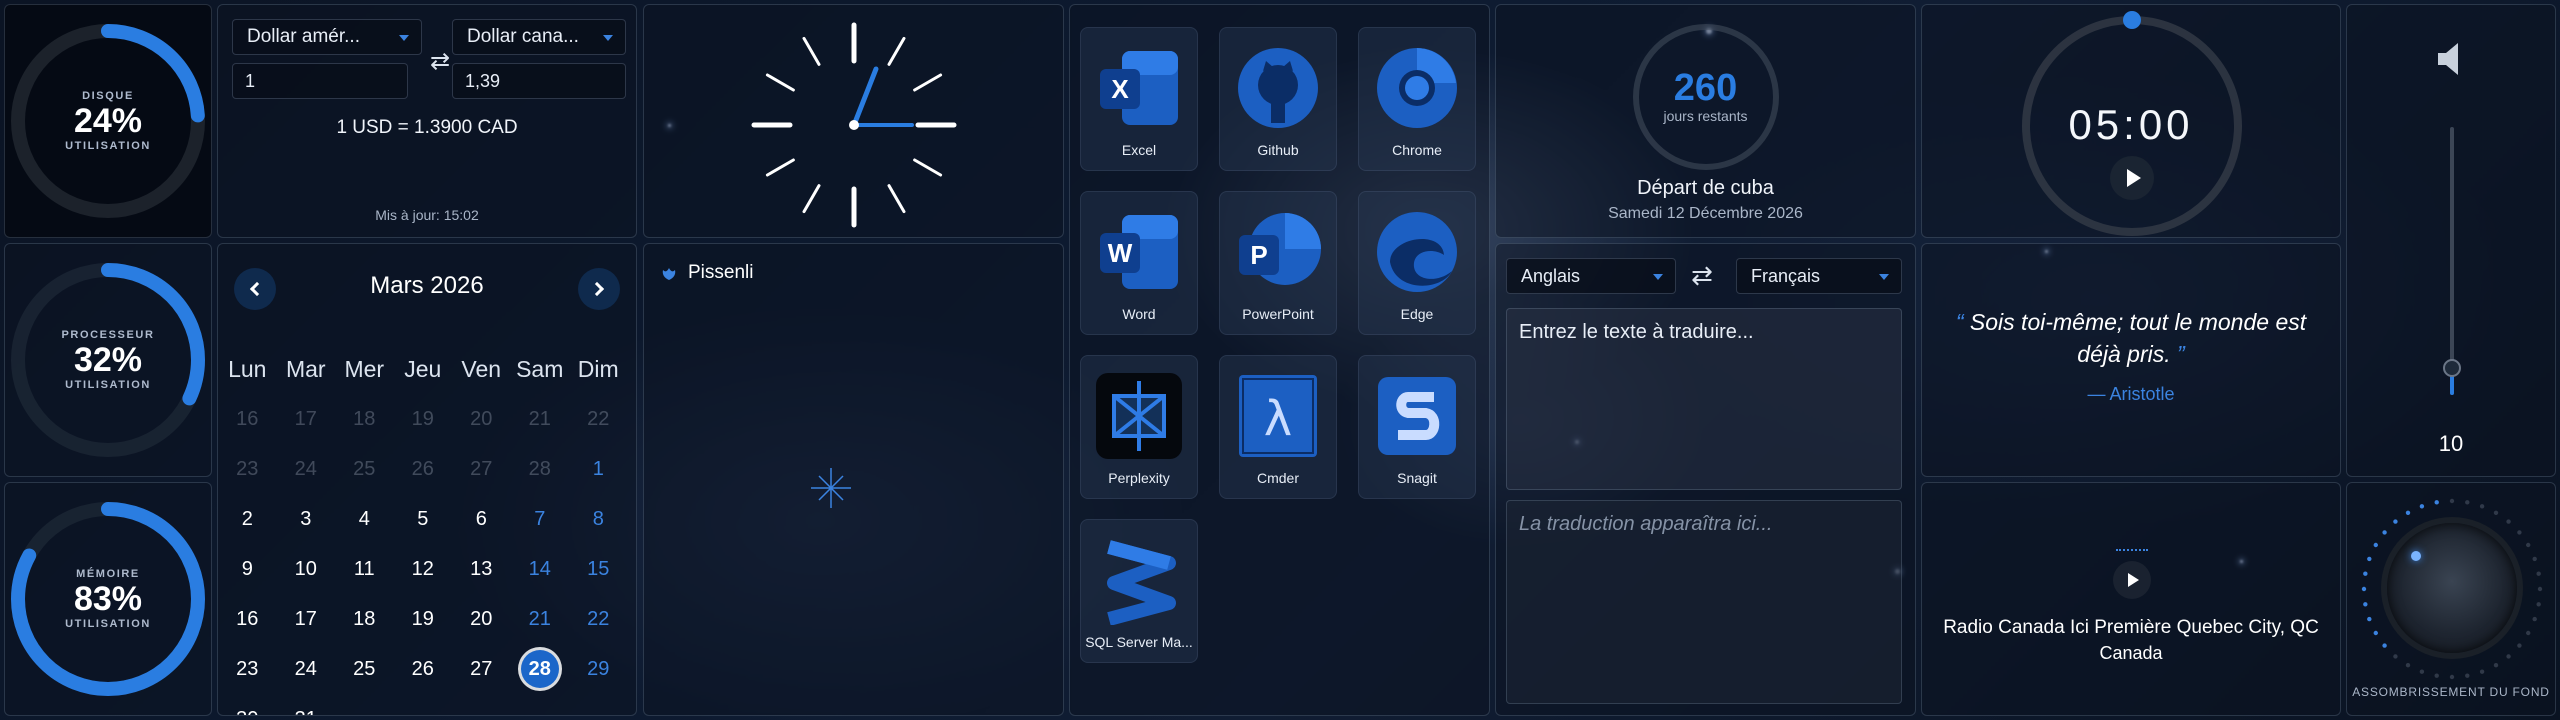  Describe the element at coordinates (598, 469) in the screenshot. I see `calendar-day: 1` at that location.